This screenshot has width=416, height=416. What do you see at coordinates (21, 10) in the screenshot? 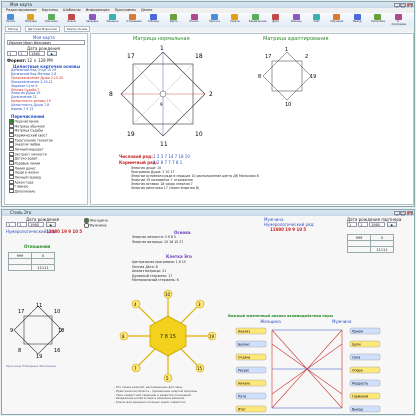
I see `menu-item: Редактирование` at bounding box center [21, 10].